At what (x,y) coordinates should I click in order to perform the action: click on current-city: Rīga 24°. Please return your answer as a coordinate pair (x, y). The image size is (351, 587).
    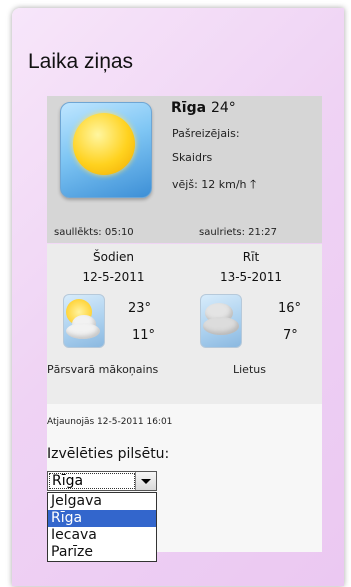
    Looking at the image, I should click on (203, 108).